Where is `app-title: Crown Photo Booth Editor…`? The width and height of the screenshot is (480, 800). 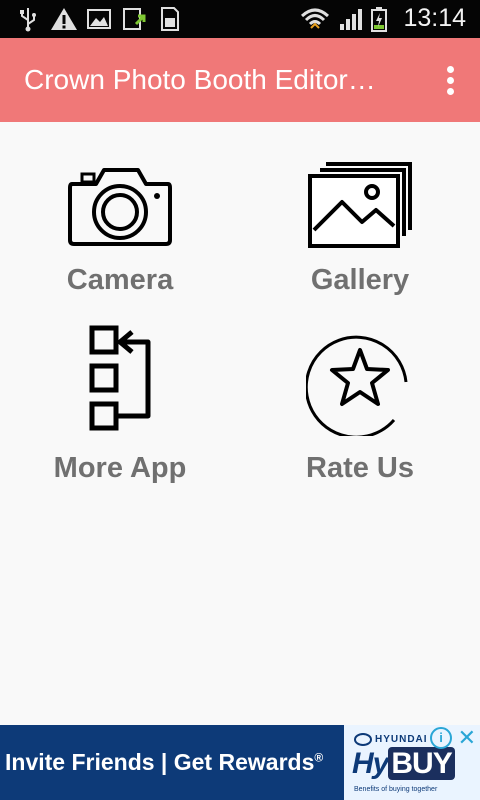
app-title: Crown Photo Booth Editor… is located at coordinates (200, 79).